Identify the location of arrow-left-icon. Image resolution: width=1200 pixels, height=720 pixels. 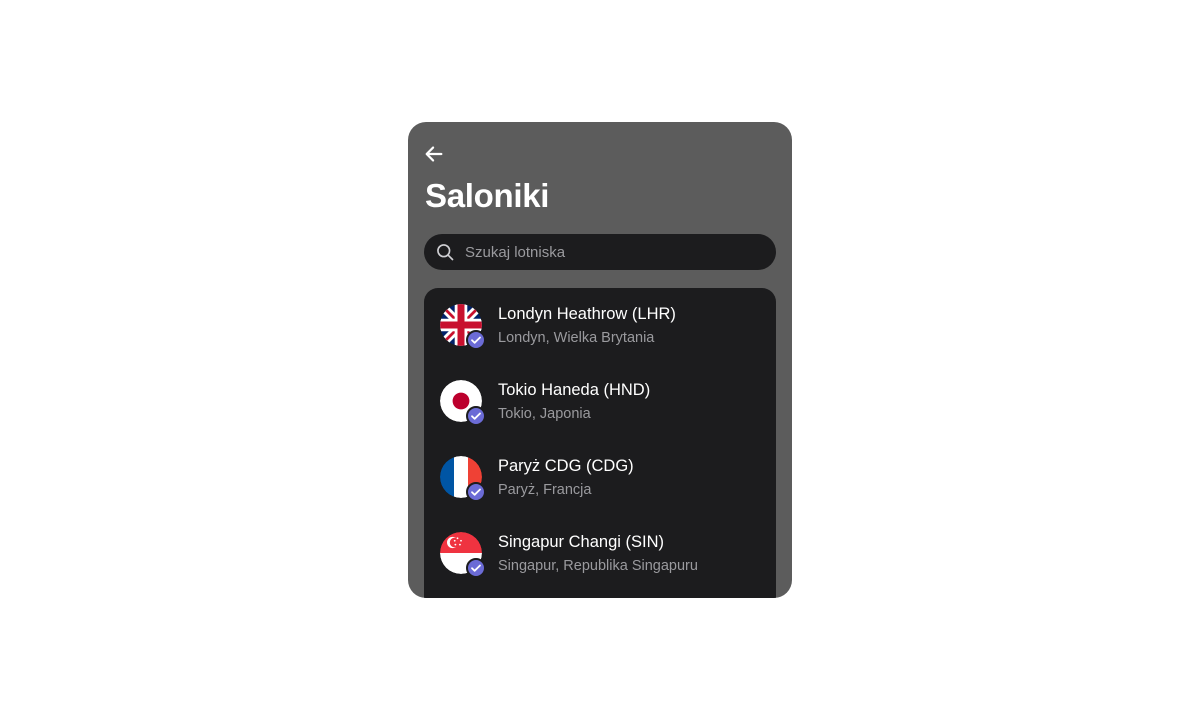
(434, 154).